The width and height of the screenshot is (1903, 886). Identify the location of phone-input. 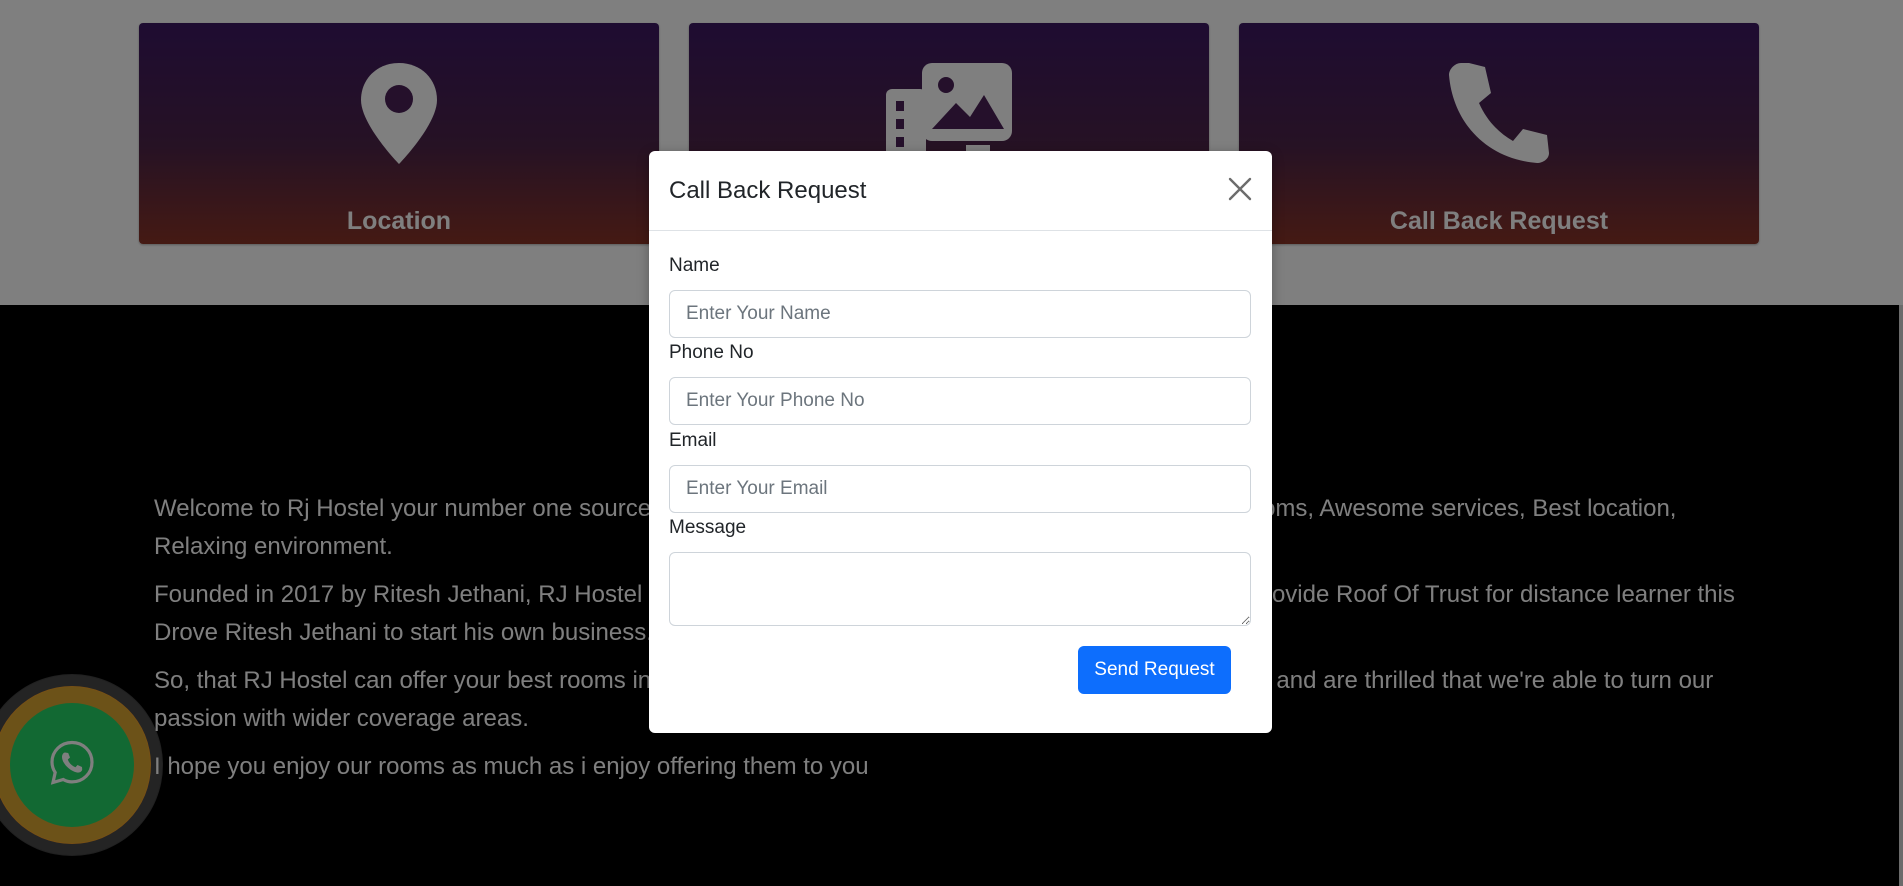
(960, 401).